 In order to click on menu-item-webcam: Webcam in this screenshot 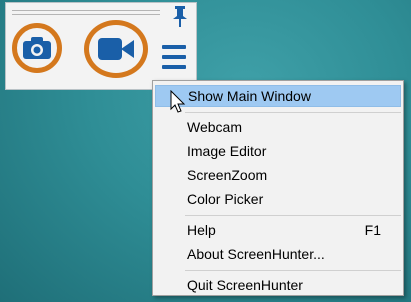, I will do `click(278, 127)`.